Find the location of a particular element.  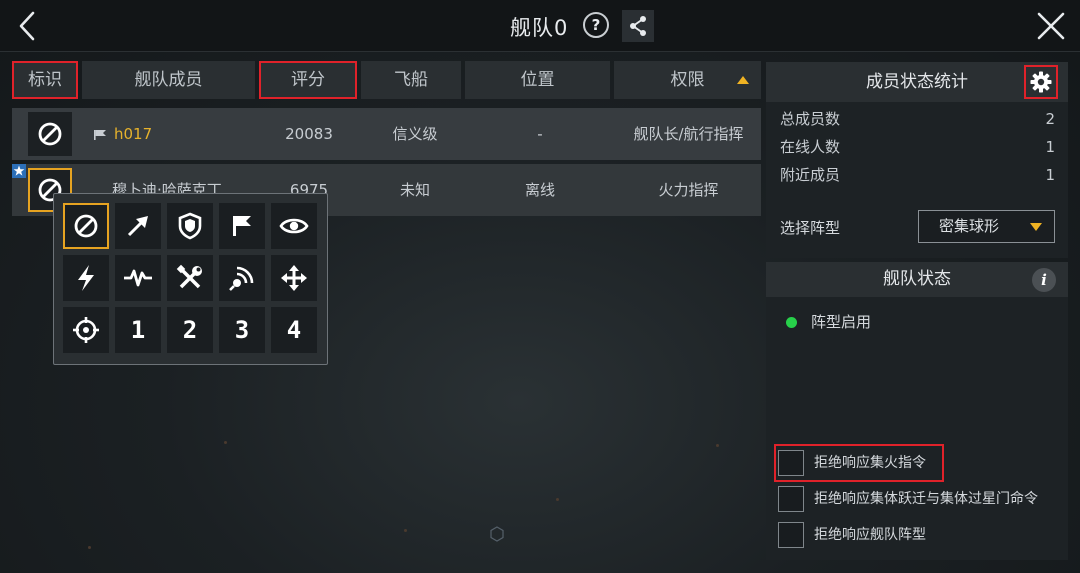

shield-icon is located at coordinates (190, 226).